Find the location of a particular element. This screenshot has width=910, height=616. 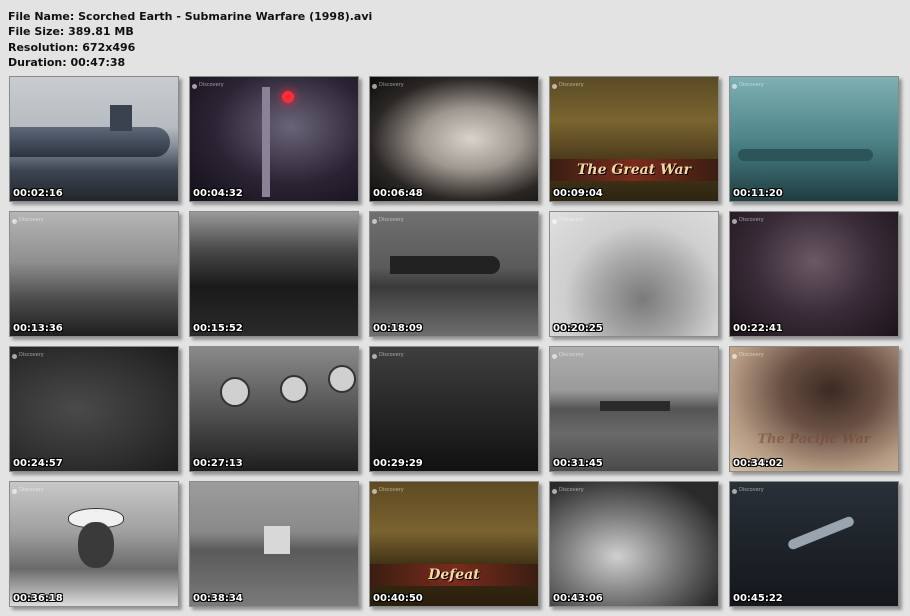

periscope-interior-scene is located at coordinates (274, 139).